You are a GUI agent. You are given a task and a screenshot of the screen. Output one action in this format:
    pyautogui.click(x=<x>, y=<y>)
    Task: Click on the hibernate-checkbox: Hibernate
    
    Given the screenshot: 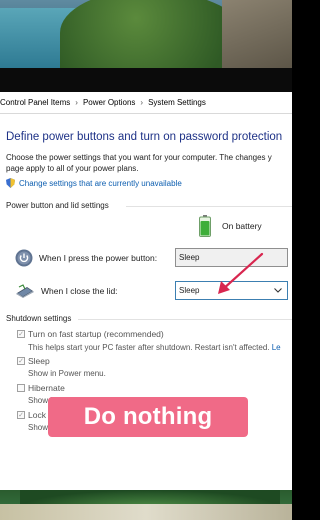 What is the action you would take?
    pyautogui.click(x=41, y=388)
    